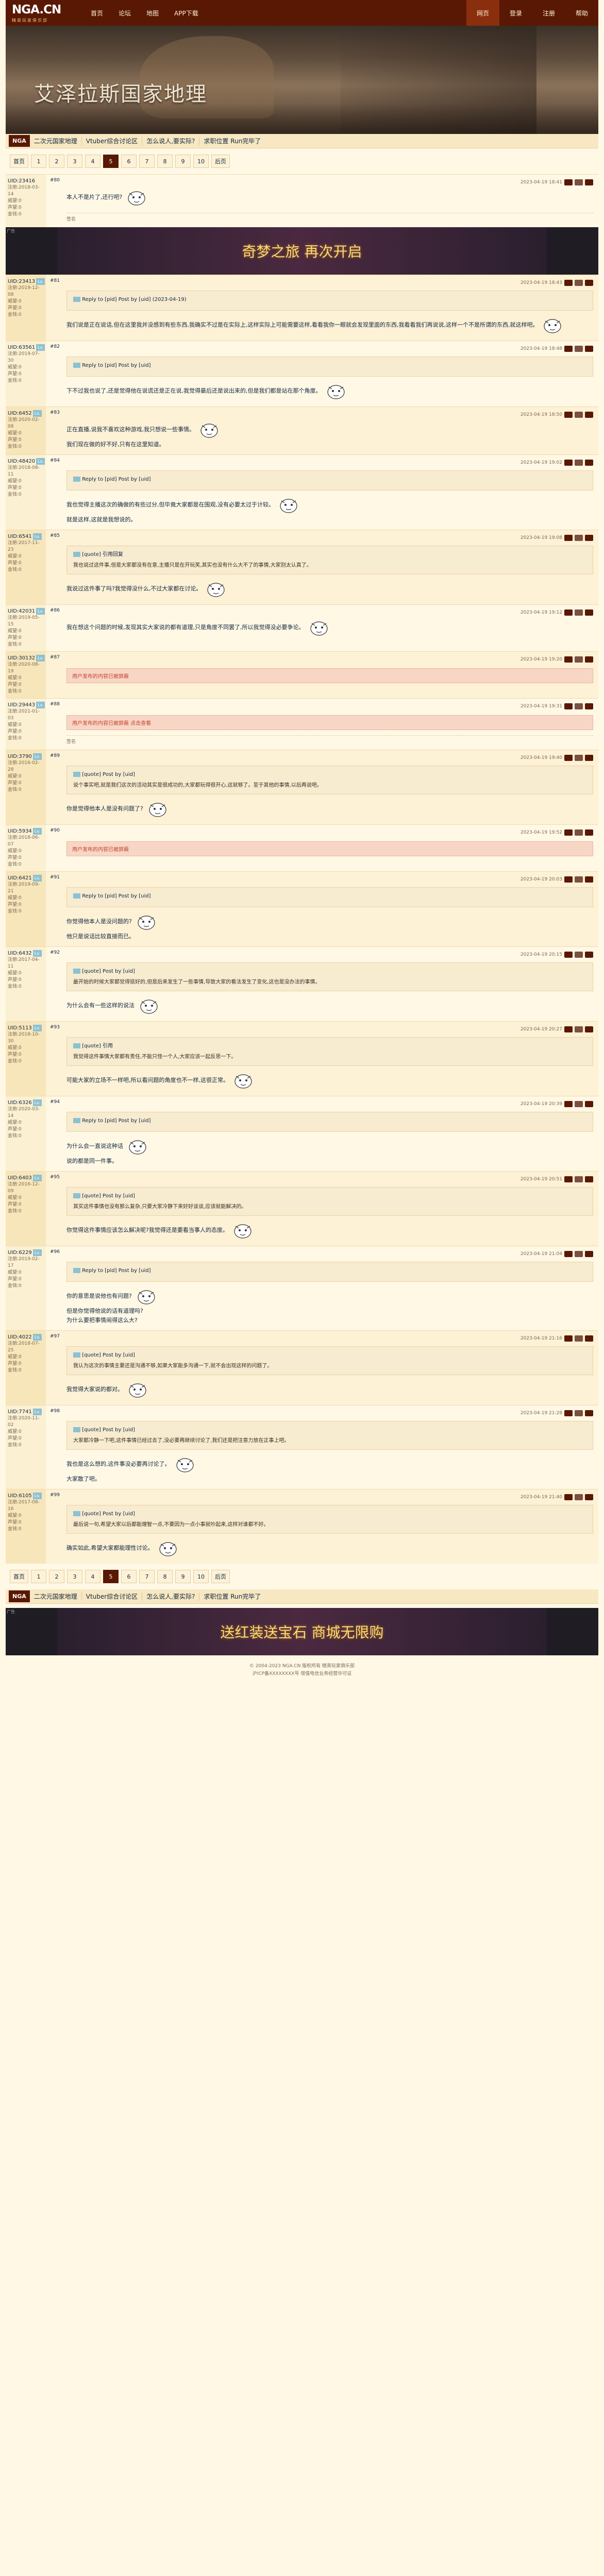 This screenshot has height=2576, width=604. What do you see at coordinates (26, 414) in the screenshot?
I see `author-uid: UID:6452 Lv.` at bounding box center [26, 414].